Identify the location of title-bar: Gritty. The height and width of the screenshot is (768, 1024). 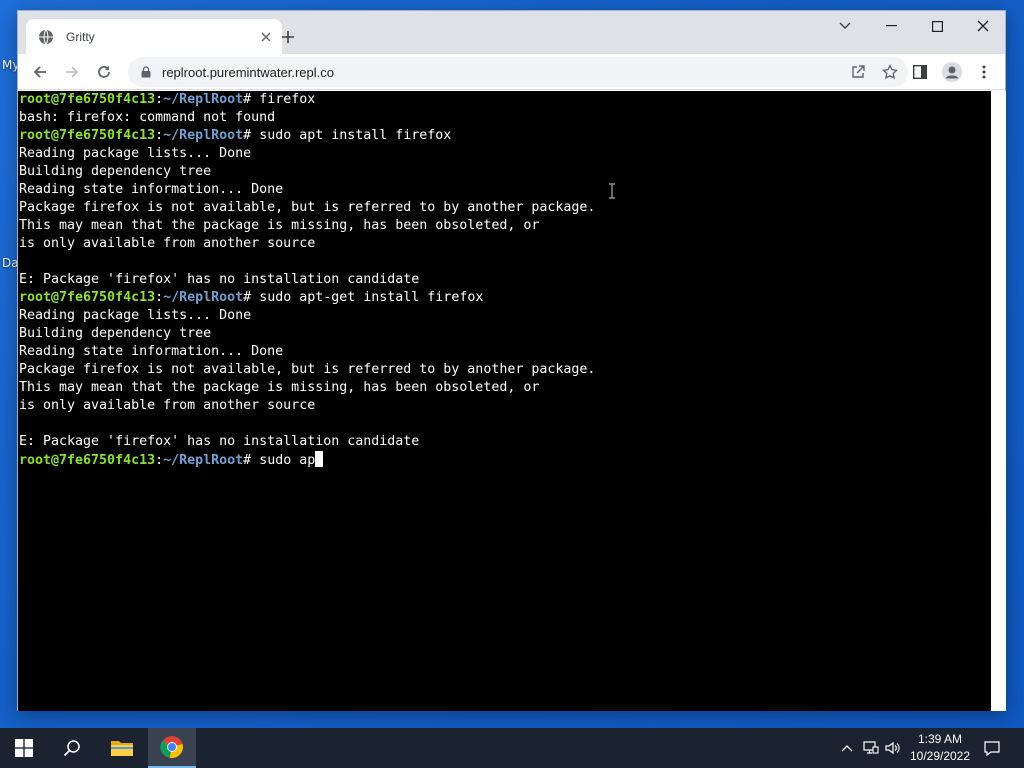
(511, 32).